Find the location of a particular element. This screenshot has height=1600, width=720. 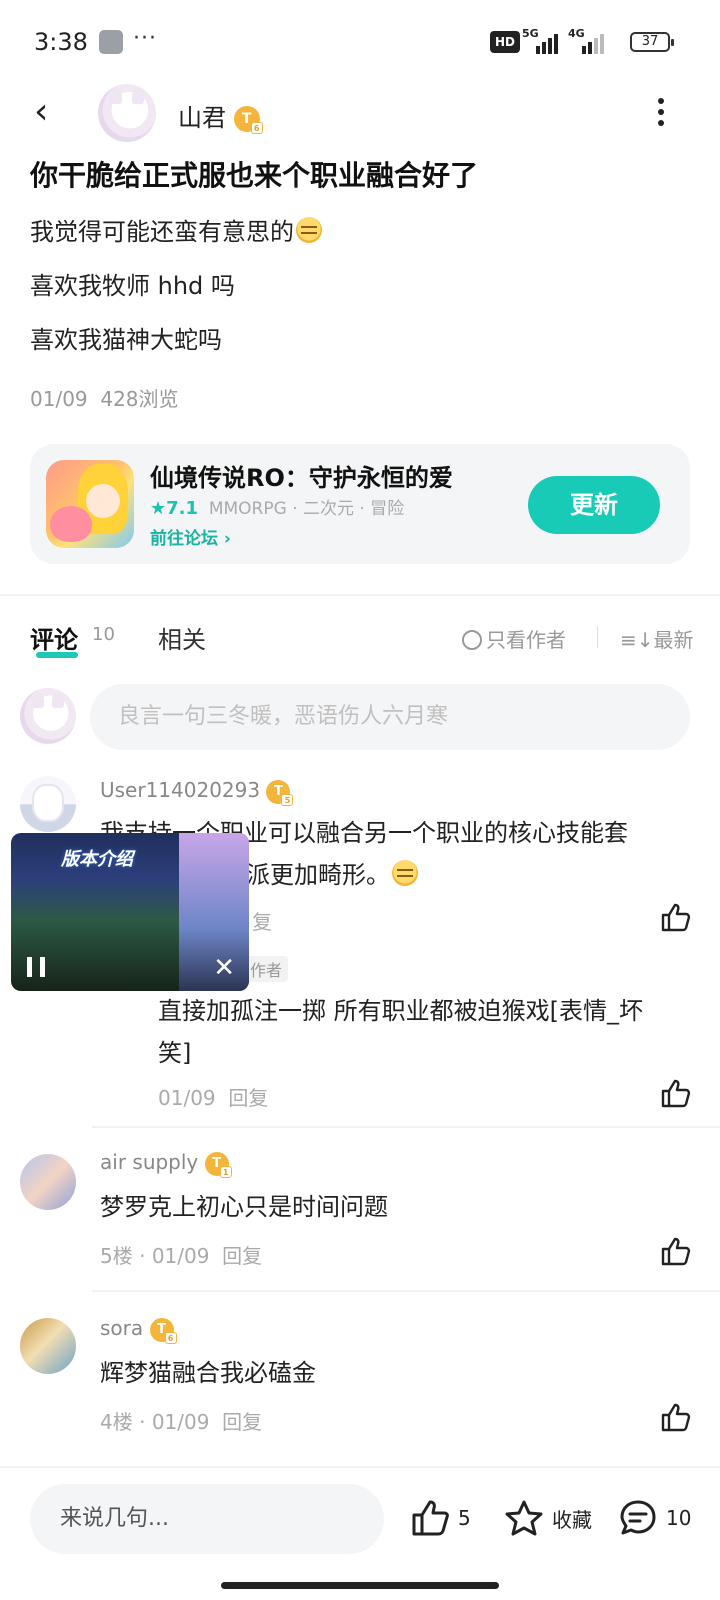

wrench-icon is located at coordinates (111, 42).